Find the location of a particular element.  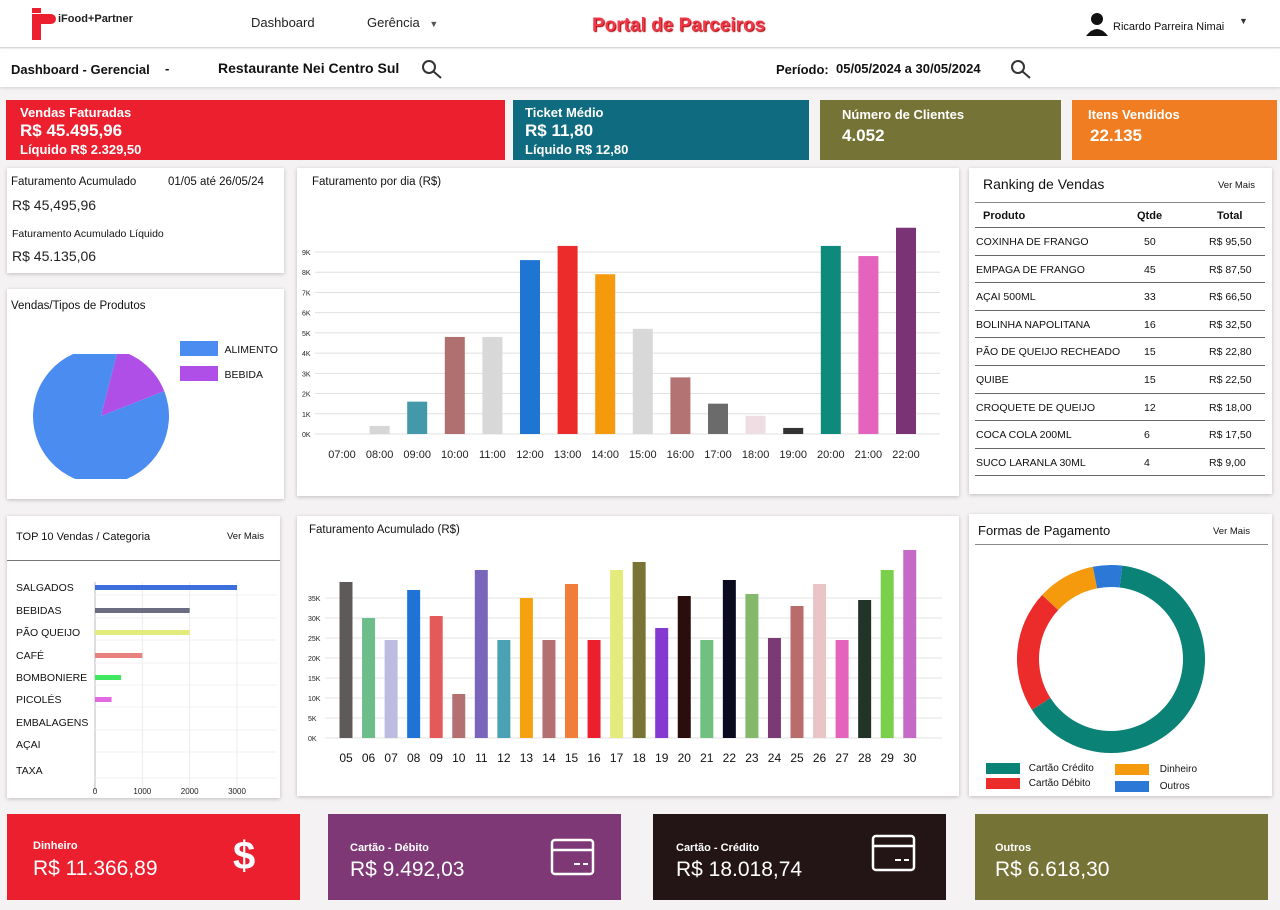

legend-alimento: ALIMENTO is located at coordinates (229, 349).